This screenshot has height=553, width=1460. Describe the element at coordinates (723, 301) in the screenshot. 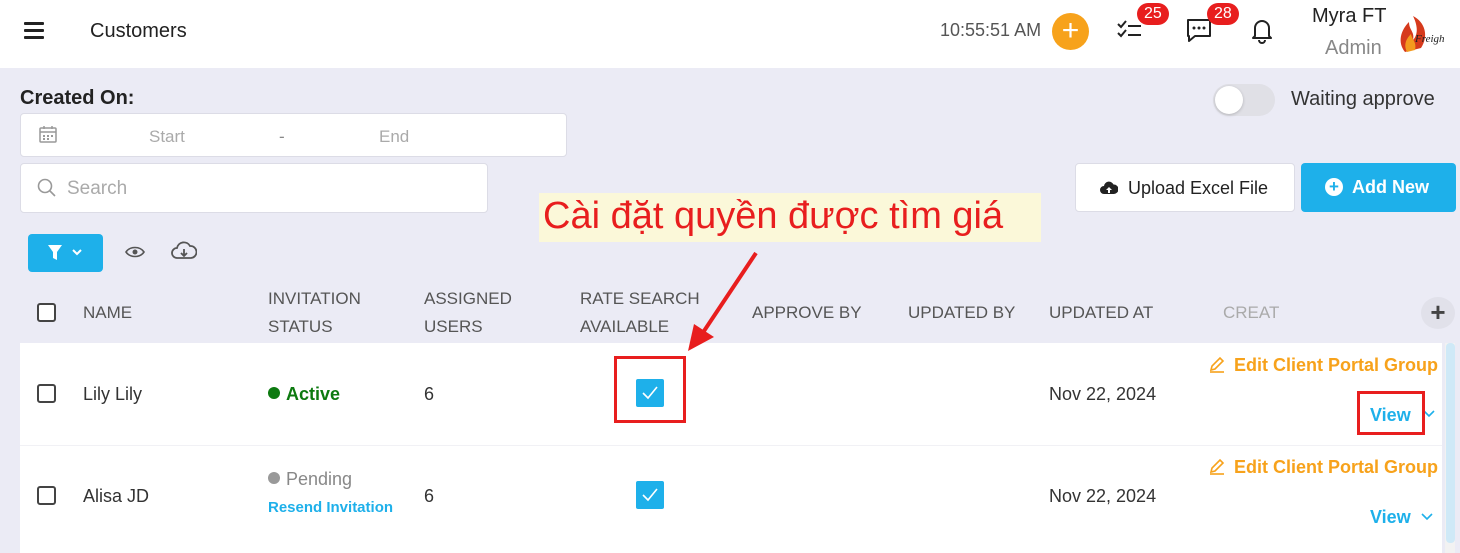

I see `annotation-arrow` at that location.